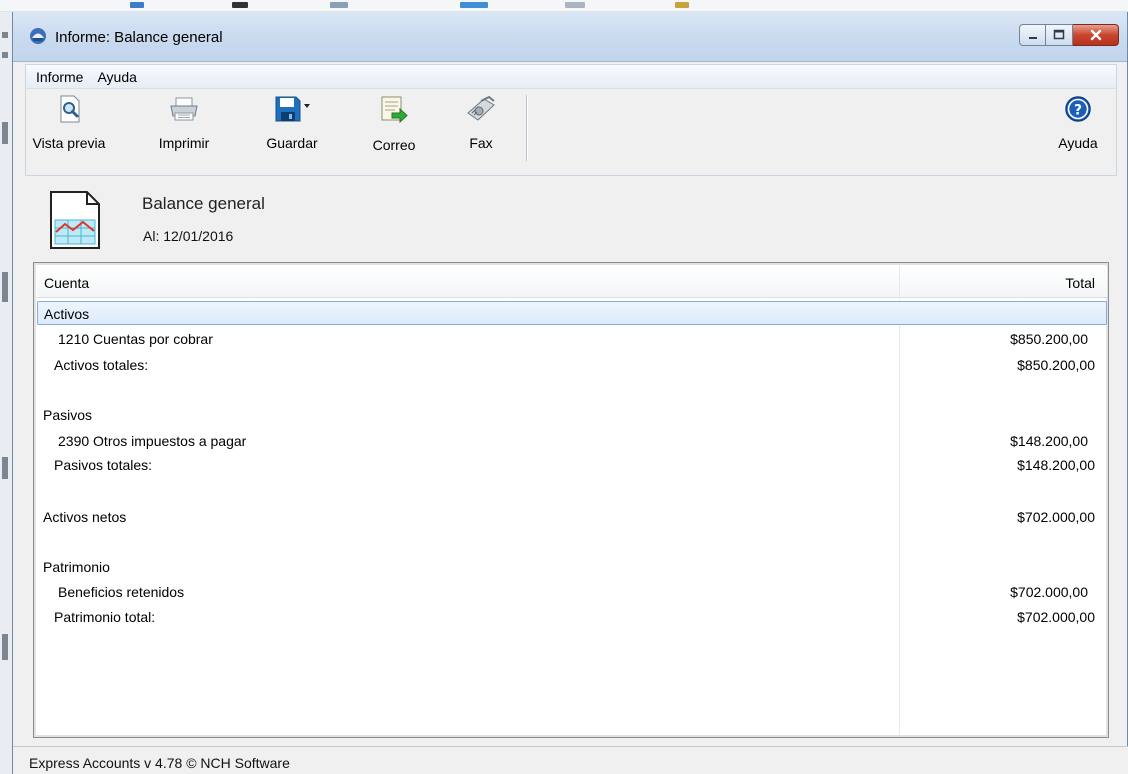  What do you see at coordinates (394, 110) in the screenshot?
I see `email-icon` at bounding box center [394, 110].